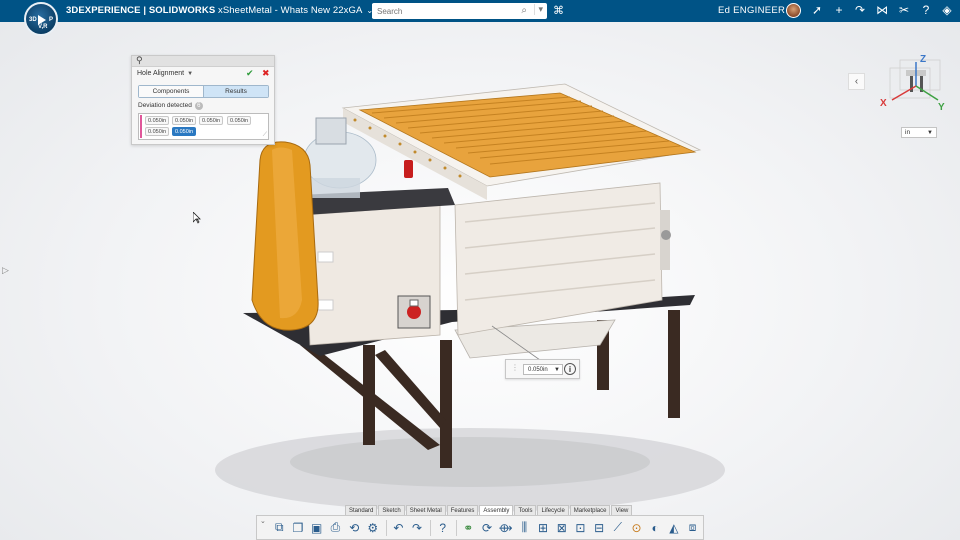  What do you see at coordinates (41, 19) in the screenshot?
I see `compass-widget: 3D P V,R` at bounding box center [41, 19].